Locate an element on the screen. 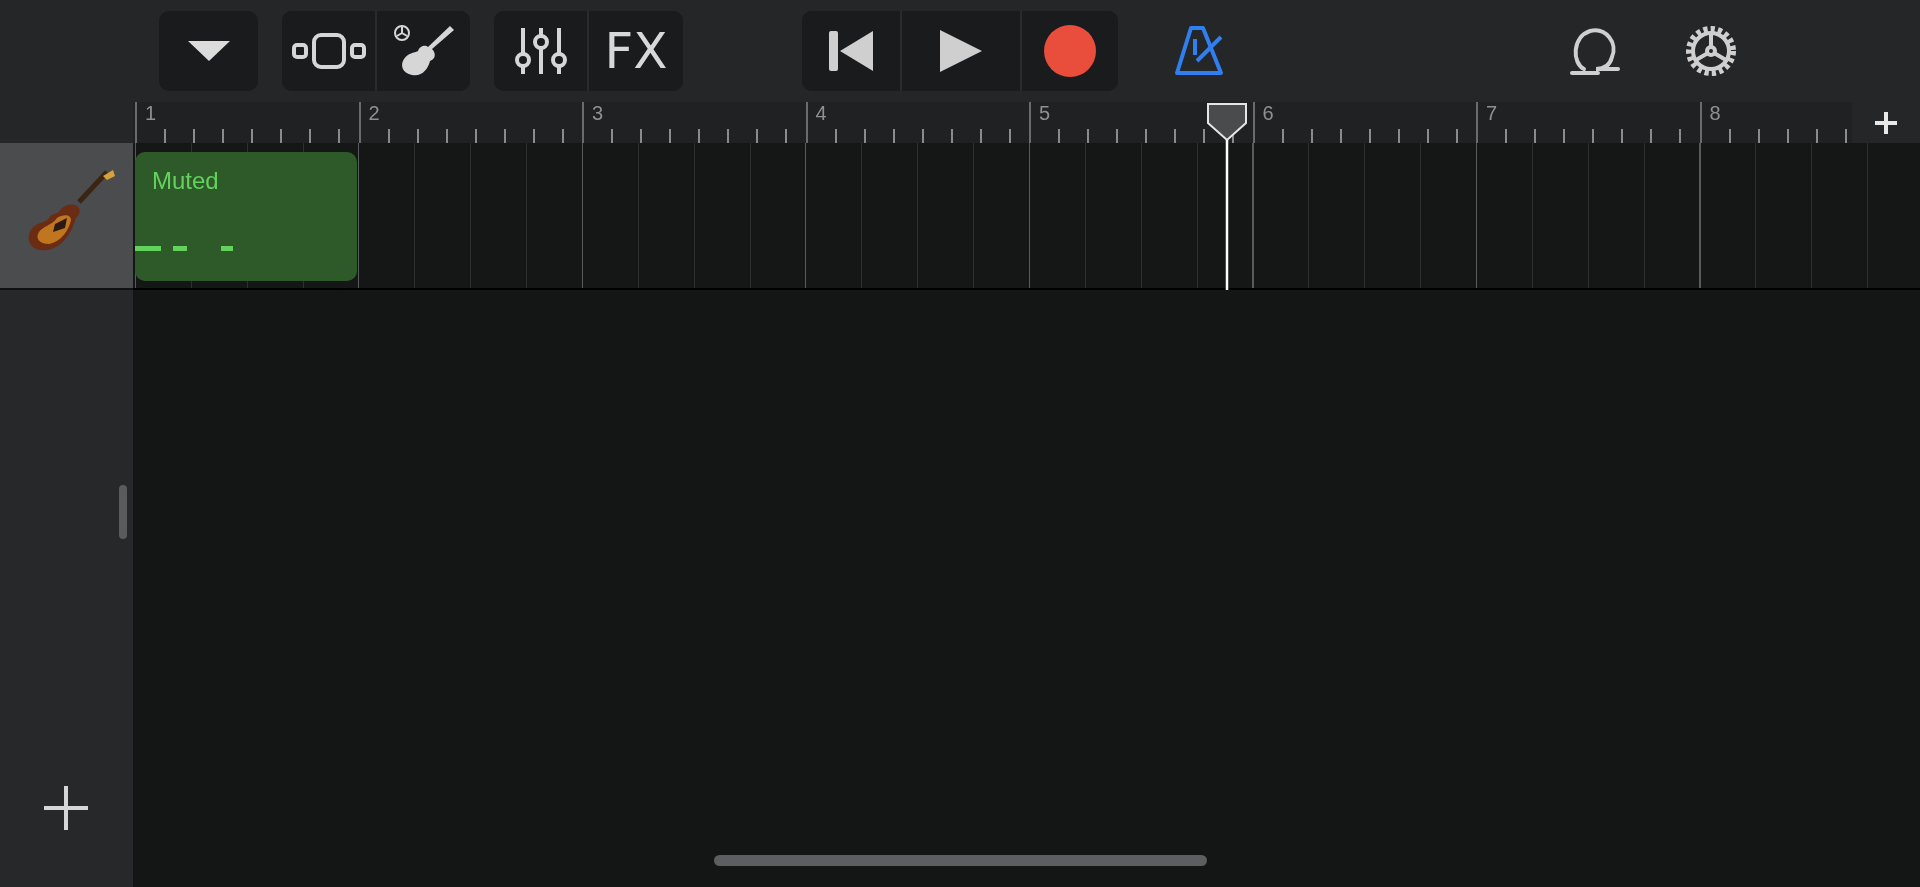 This screenshot has height=887, width=1920. bar-number: 7 is located at coordinates (1492, 113).